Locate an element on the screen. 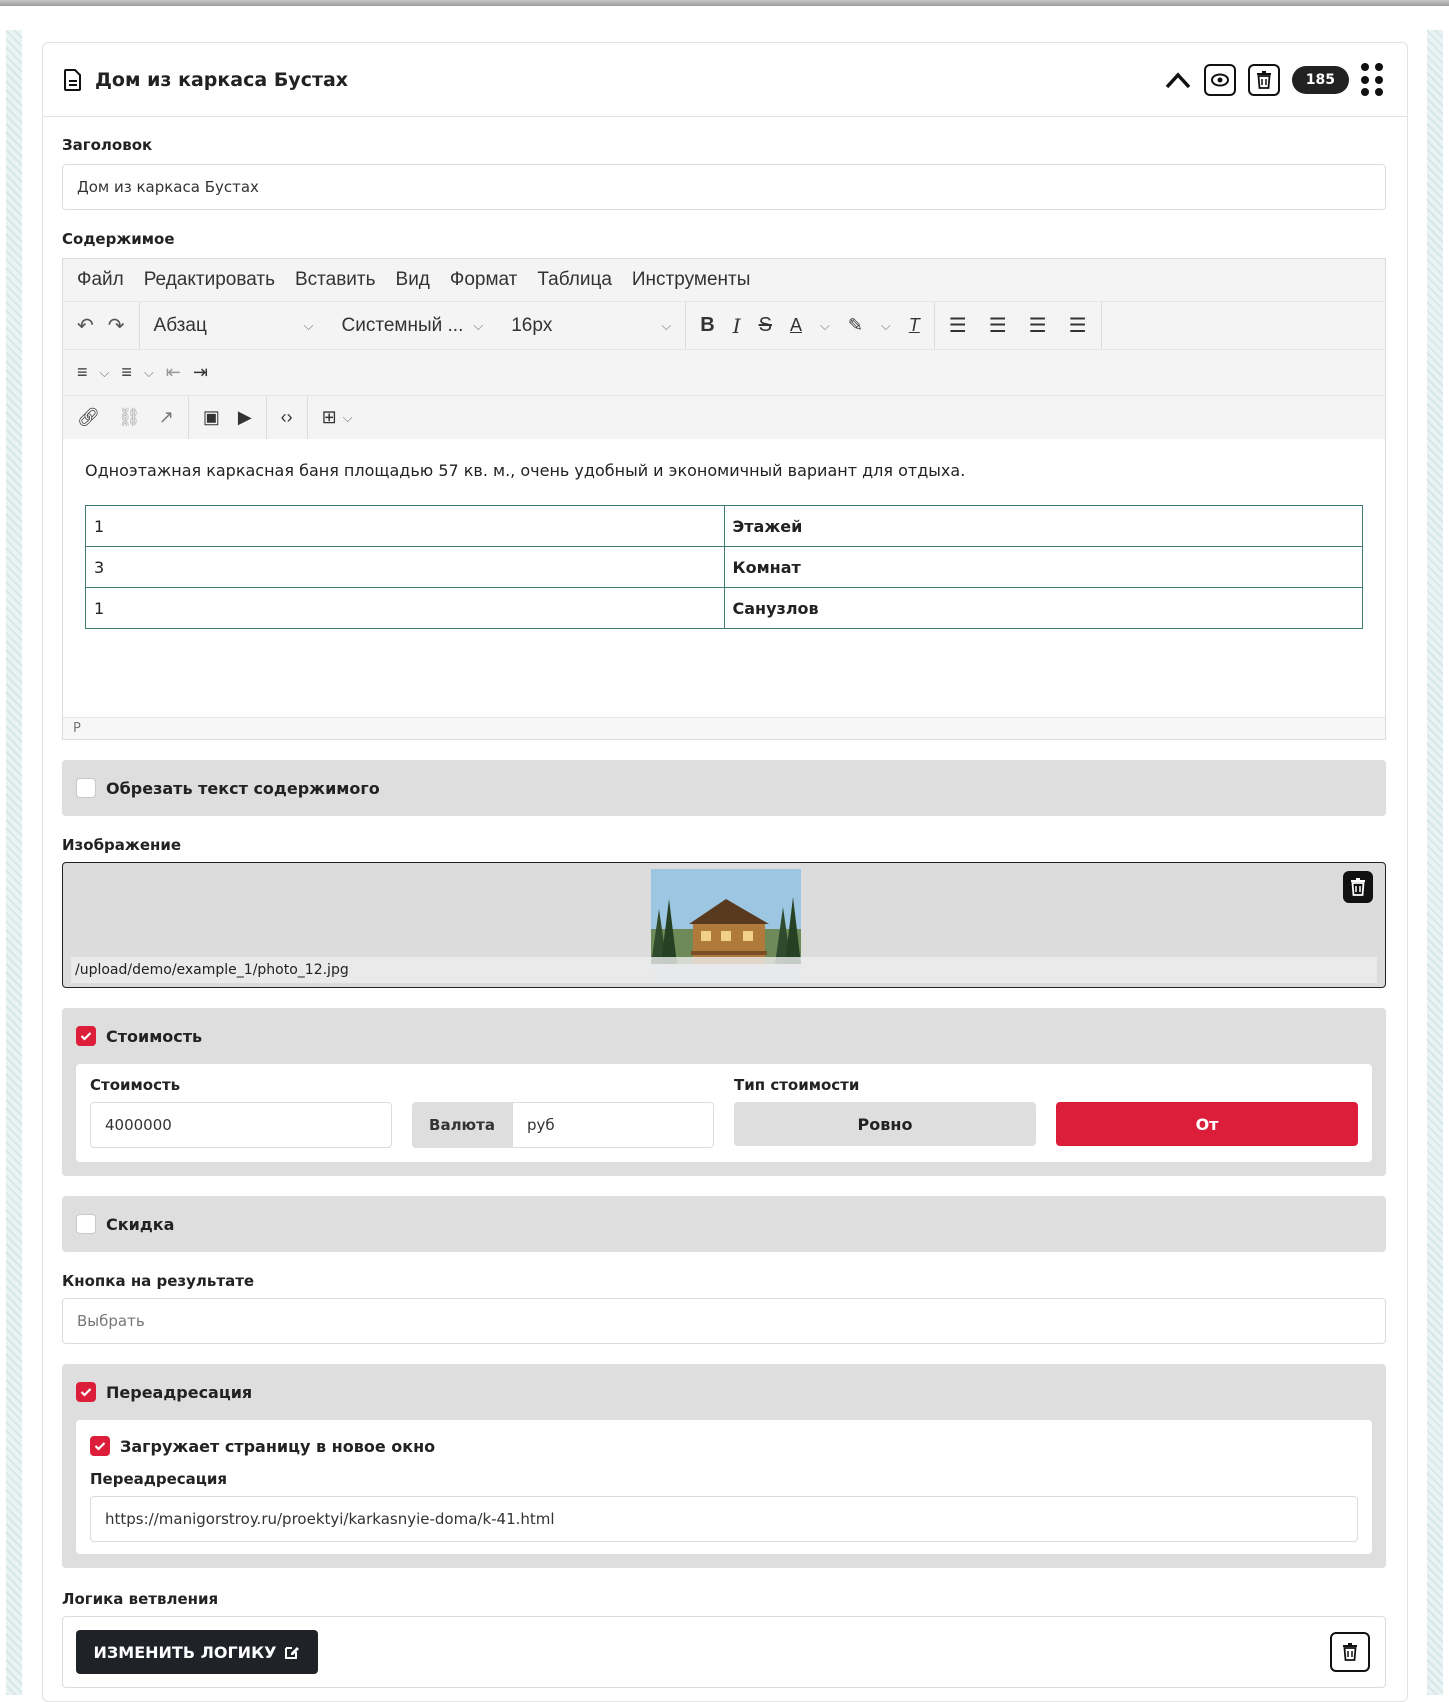  new-window-checkbox is located at coordinates (100, 1446).